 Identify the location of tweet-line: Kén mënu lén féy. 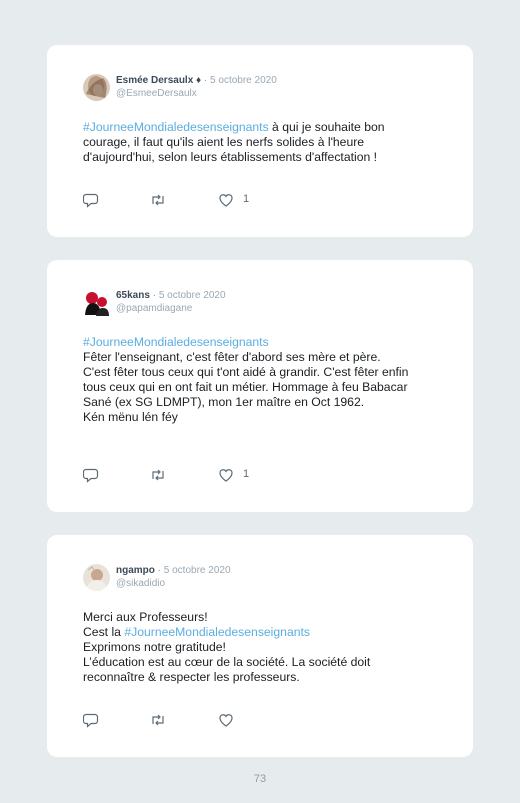
(130, 417).